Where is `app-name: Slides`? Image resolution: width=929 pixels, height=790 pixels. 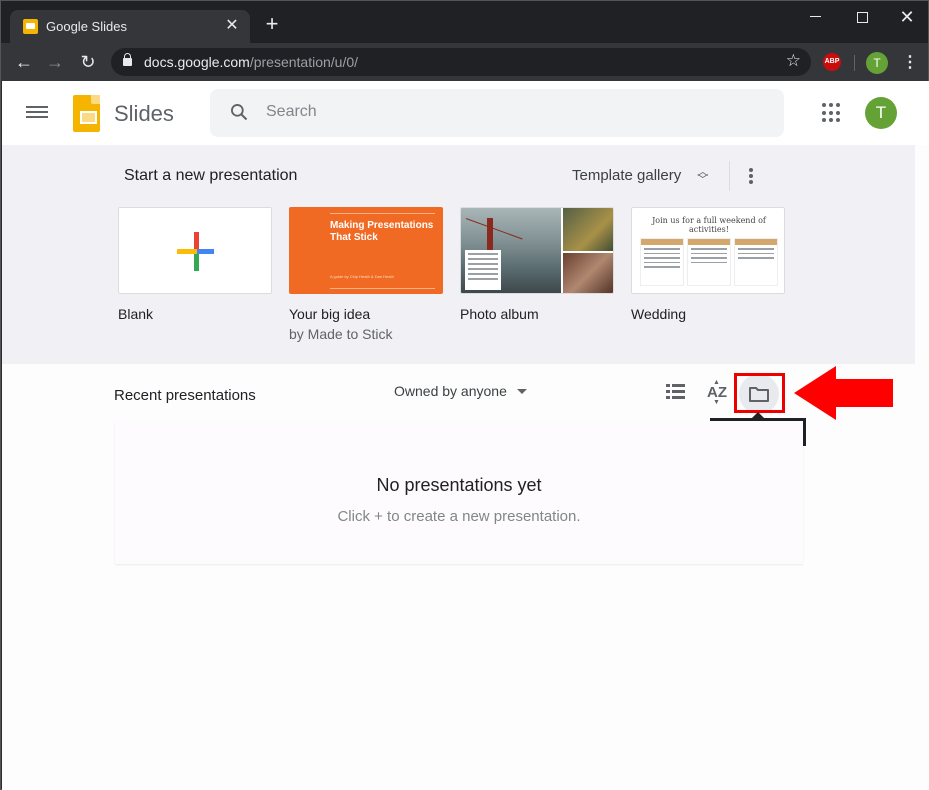 app-name: Slides is located at coordinates (144, 114).